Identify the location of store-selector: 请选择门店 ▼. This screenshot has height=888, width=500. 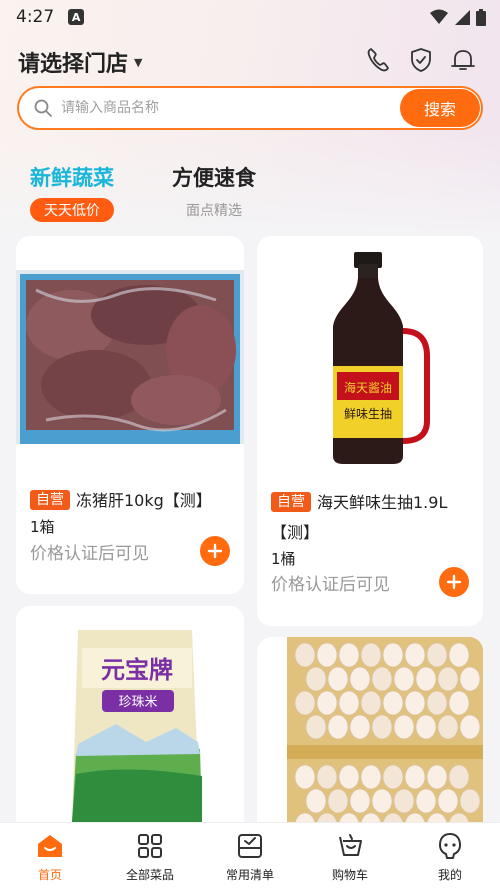
(80, 62).